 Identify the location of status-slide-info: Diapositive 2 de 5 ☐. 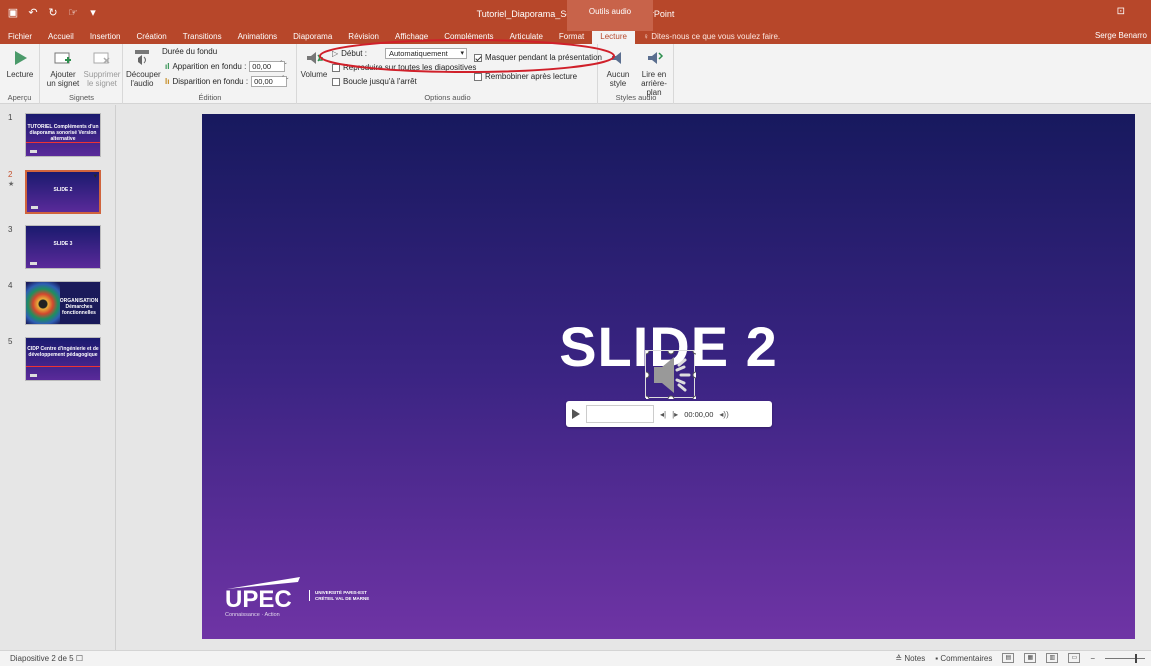
(46, 658).